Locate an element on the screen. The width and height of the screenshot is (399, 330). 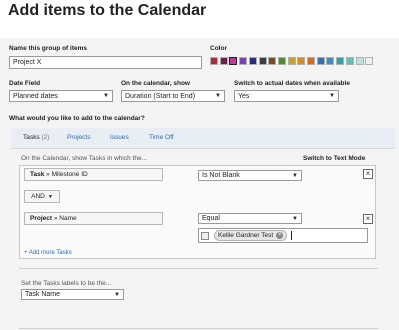
on-calendar-select: Duration (Start to End) ▼ is located at coordinates (173, 96).